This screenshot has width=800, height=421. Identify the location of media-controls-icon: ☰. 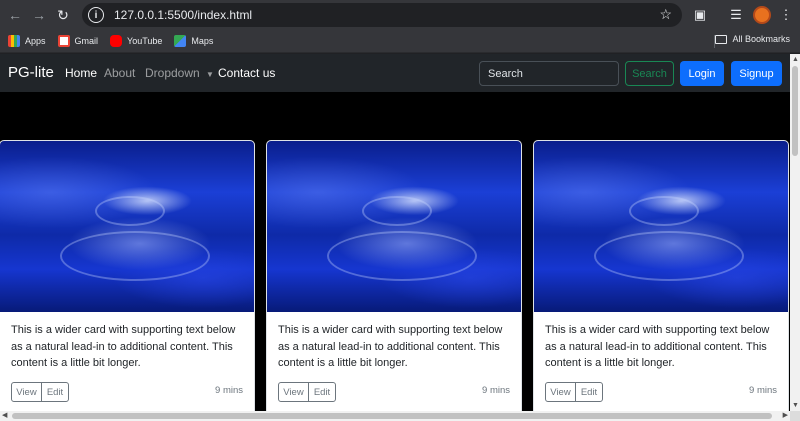
(736, 15).